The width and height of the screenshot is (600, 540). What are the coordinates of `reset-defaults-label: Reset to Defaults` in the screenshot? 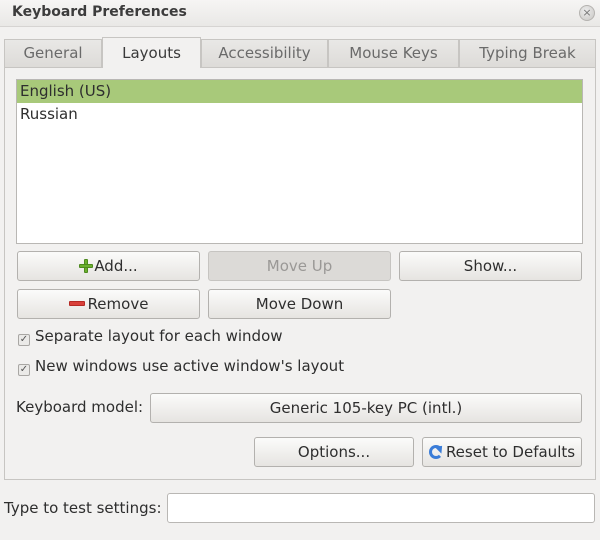 It's located at (510, 452).